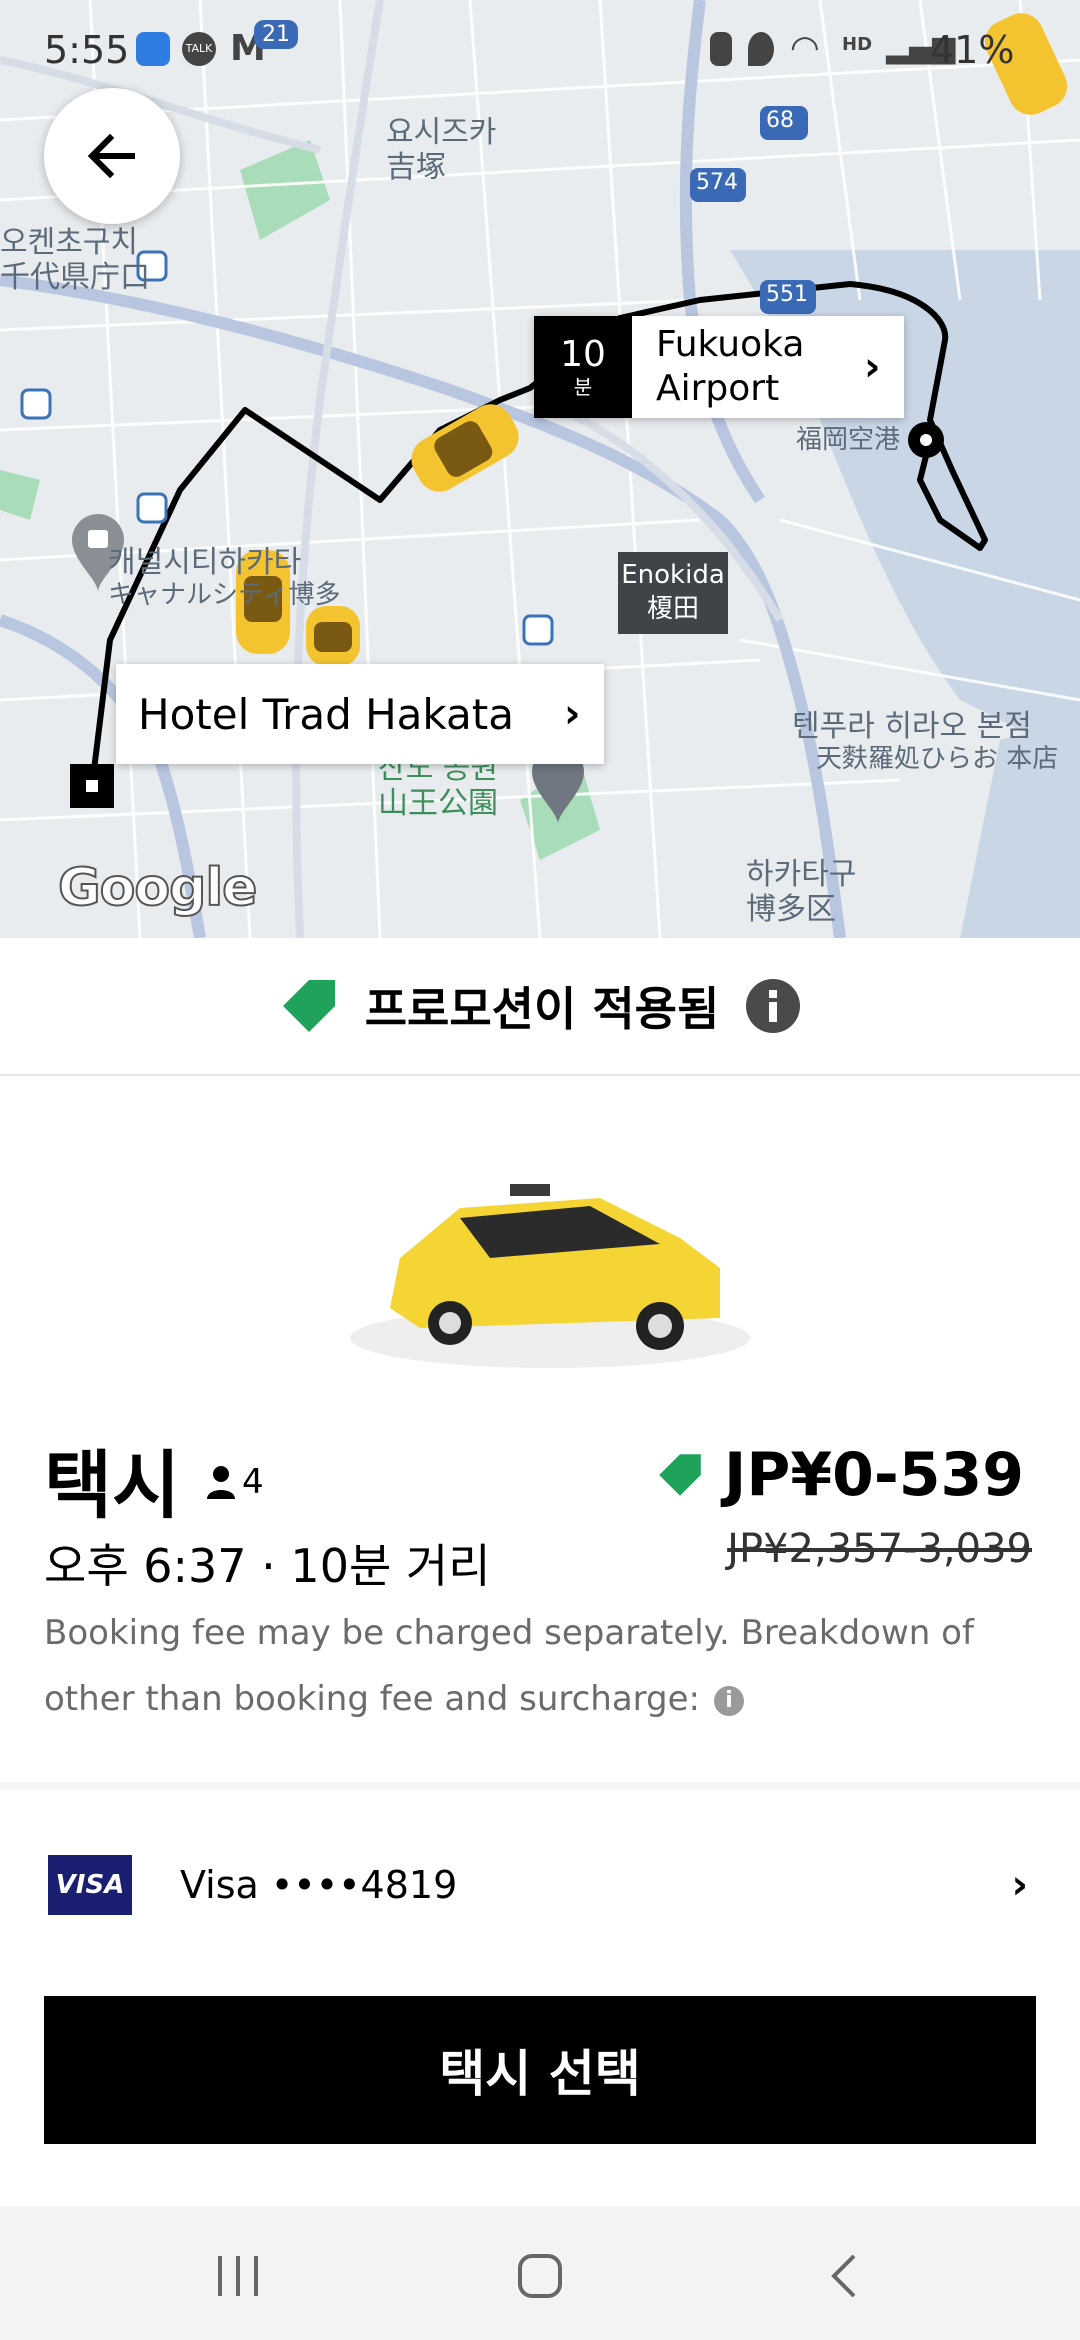  I want to click on route-shield-label: 574, so click(717, 182).